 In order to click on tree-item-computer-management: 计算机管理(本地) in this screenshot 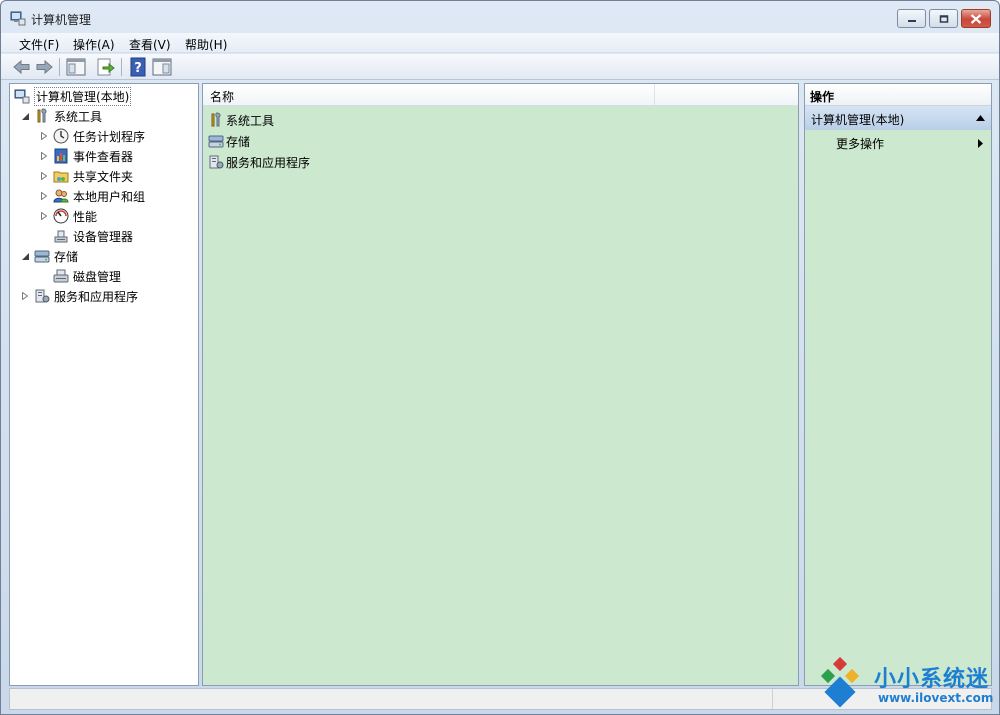, I will do `click(73, 96)`.